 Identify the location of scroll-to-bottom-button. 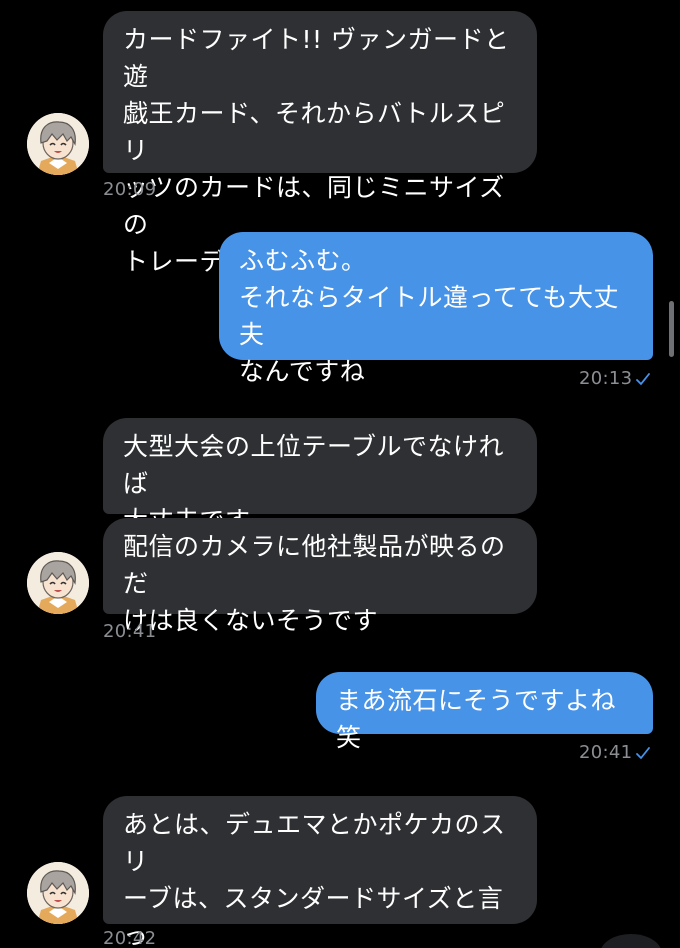
(631, 941).